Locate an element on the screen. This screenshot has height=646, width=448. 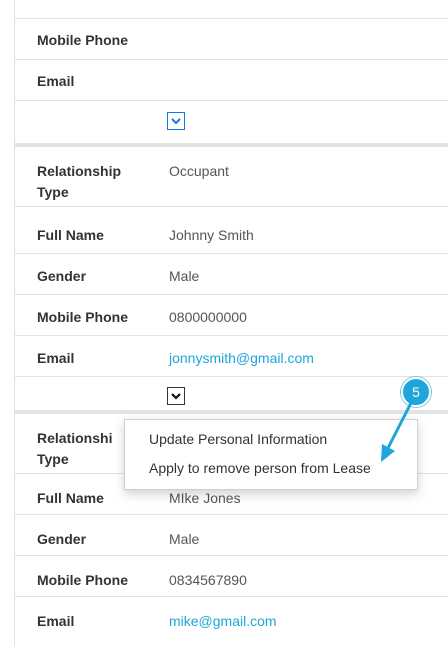
annotation-arrow-icon is located at coordinates (397, 431).